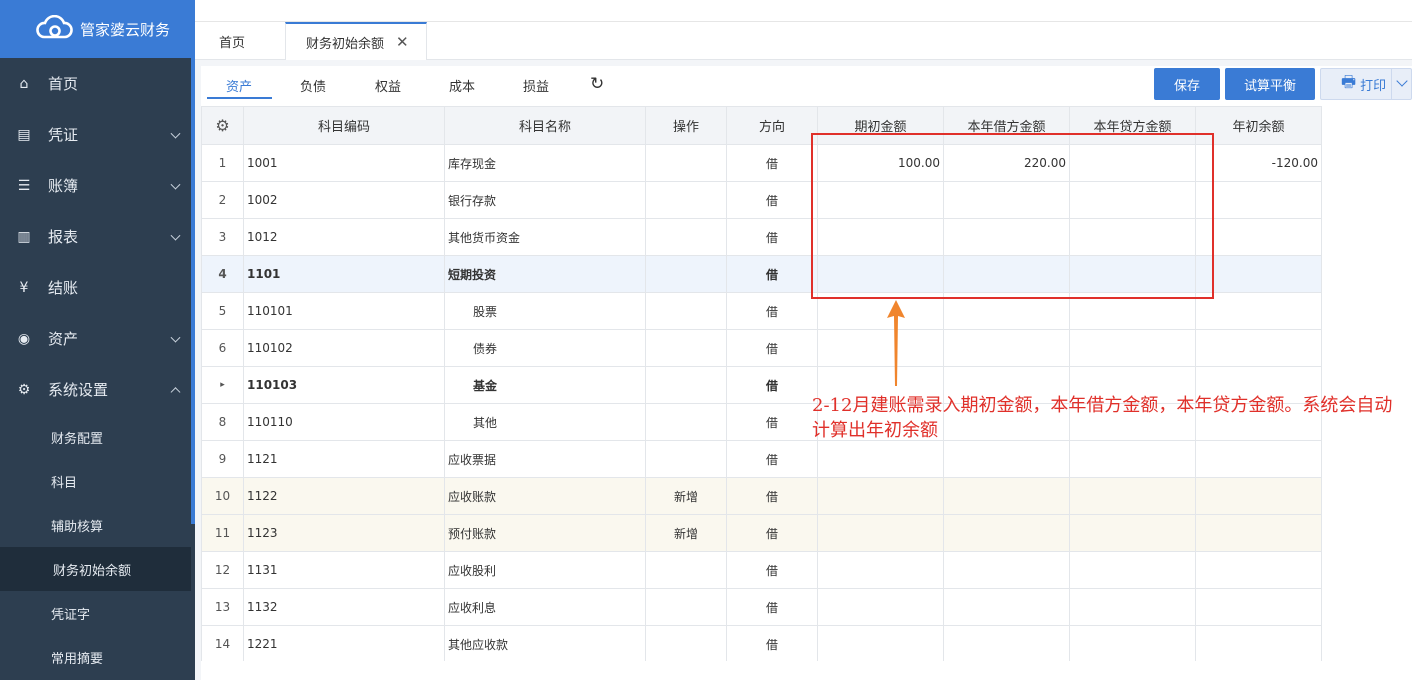 Image resolution: width=1412 pixels, height=680 pixels. I want to click on subtab-equity: 权益, so click(388, 85).